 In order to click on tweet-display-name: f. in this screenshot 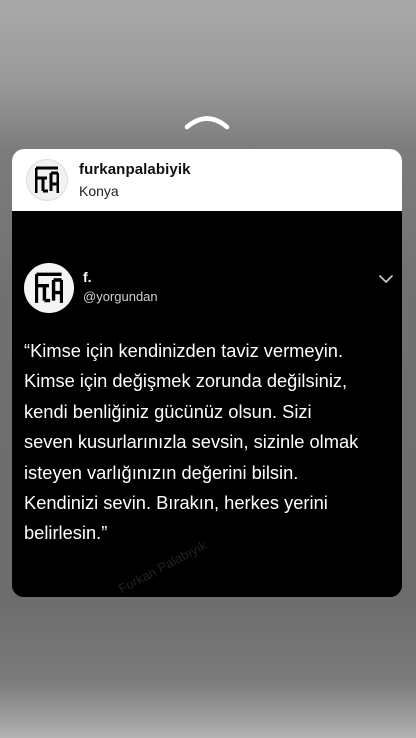, I will do `click(87, 277)`.